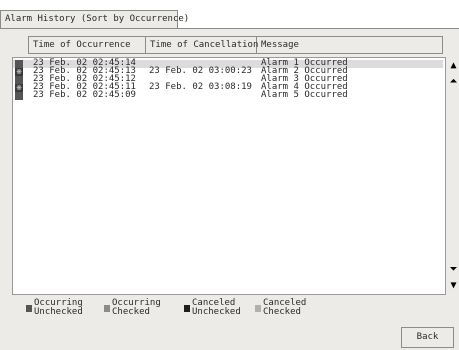 This screenshot has width=459, height=350. Describe the element at coordinates (200, 87) in the screenshot. I see `cancellation-time: 23 Feb. 02 03:08:19` at that location.